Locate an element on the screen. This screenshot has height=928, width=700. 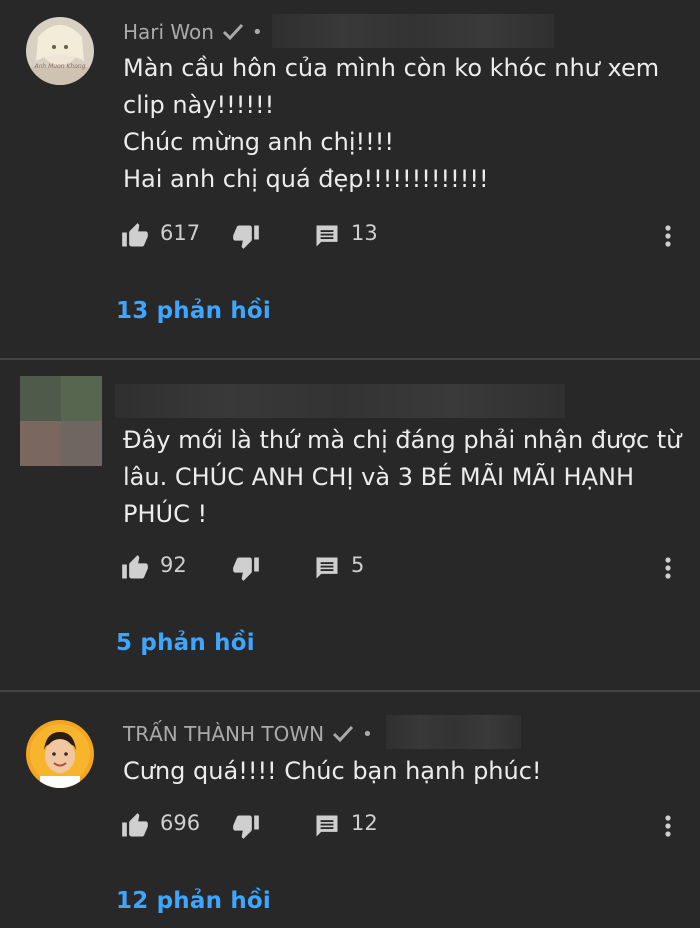
comment-author-line: TRẤN THÀNH TOWN • is located at coordinates (248, 734).